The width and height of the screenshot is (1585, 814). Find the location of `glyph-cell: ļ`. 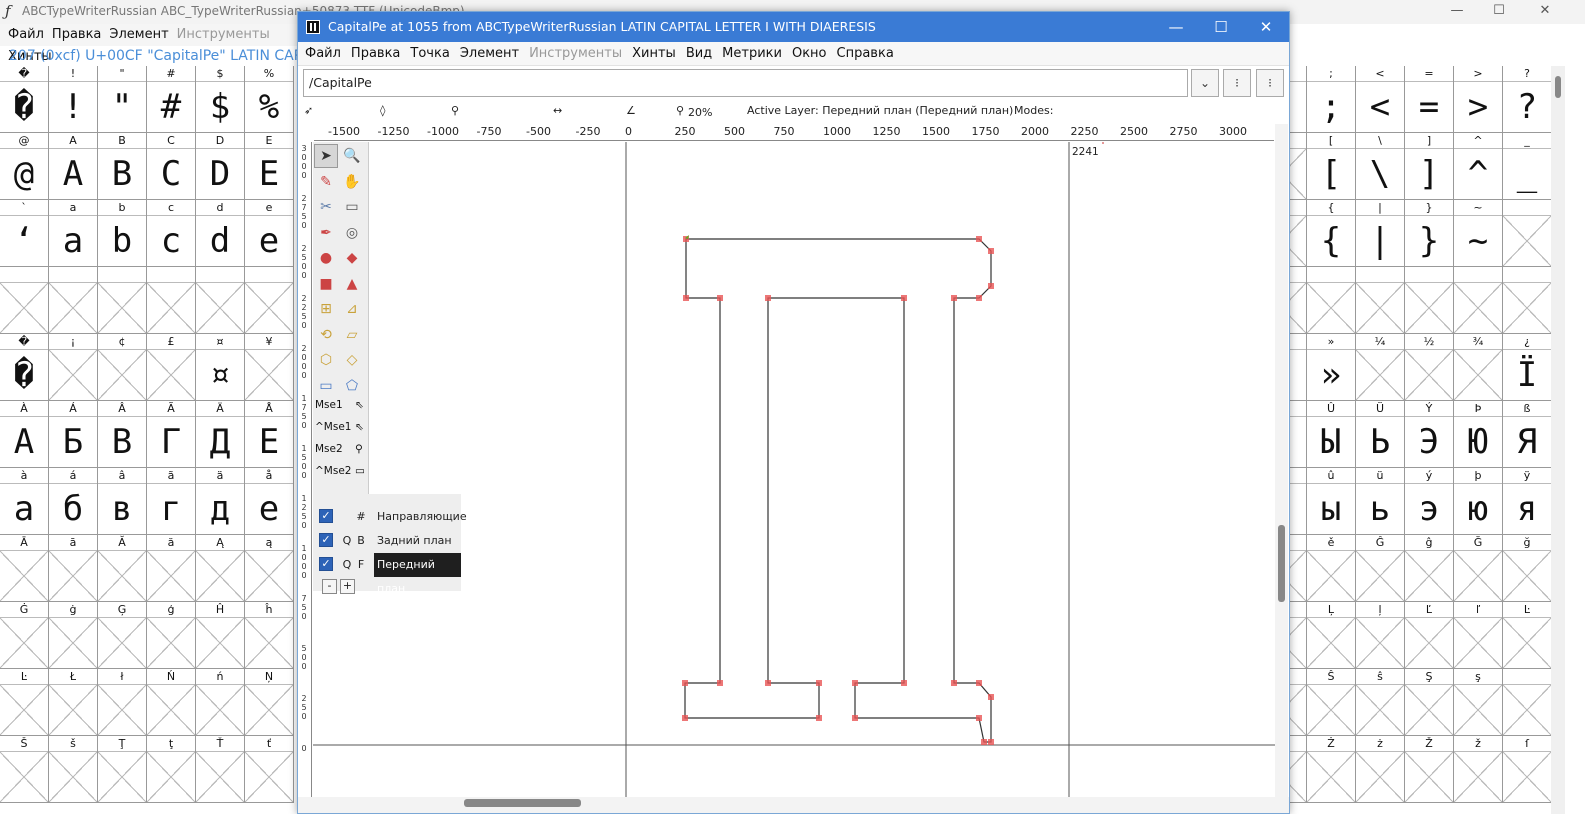

glyph-cell: ļ is located at coordinates (1380, 635).